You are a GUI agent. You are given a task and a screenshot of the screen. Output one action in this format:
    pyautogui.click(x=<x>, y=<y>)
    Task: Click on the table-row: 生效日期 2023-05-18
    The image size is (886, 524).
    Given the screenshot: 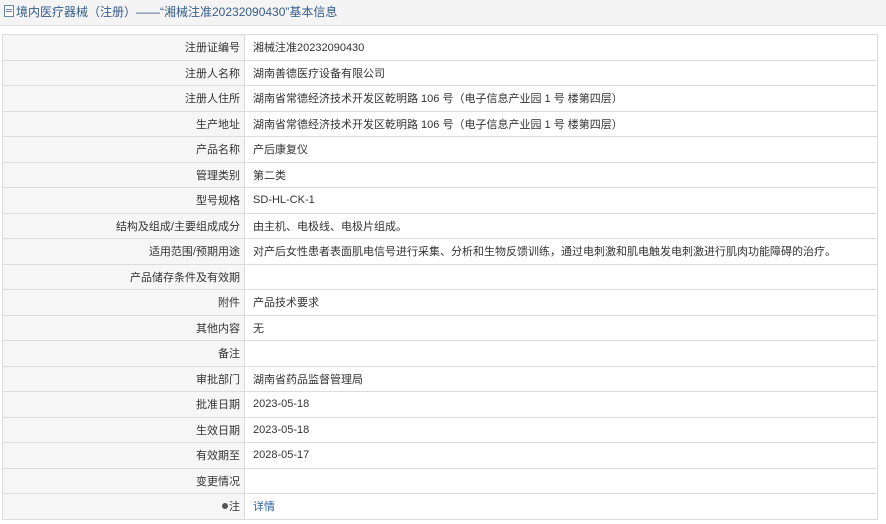 What is the action you would take?
    pyautogui.click(x=440, y=429)
    